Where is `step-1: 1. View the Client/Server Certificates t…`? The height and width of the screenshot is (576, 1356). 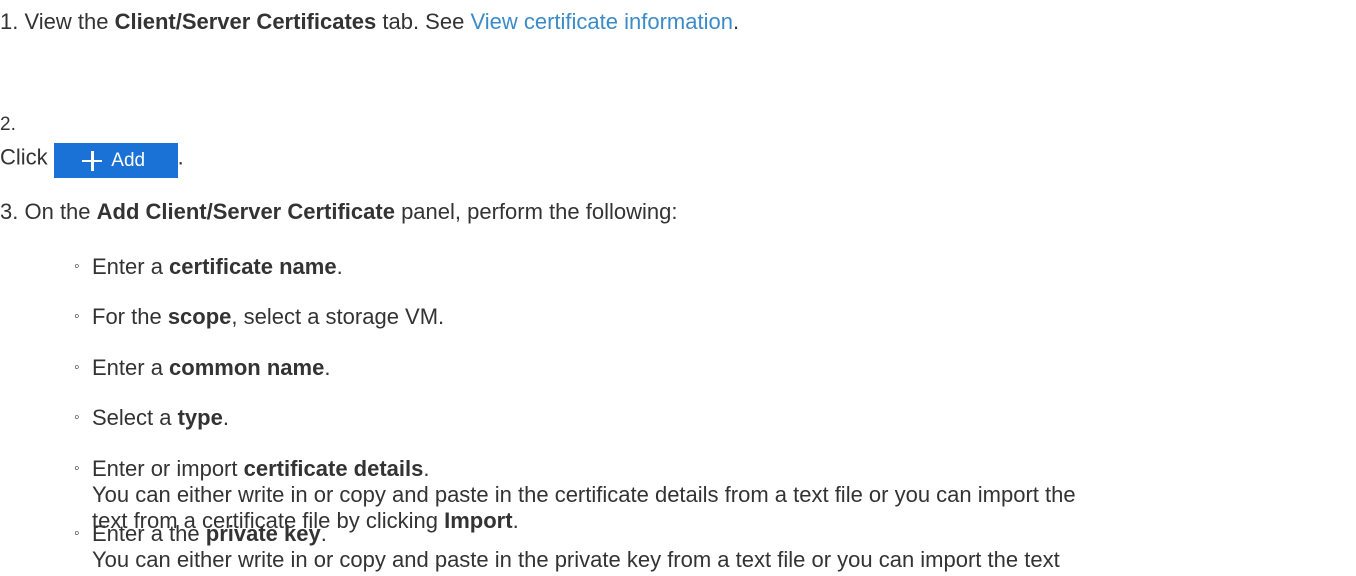 step-1: 1. View the Client/Server Certificates t… is located at coordinates (369, 22).